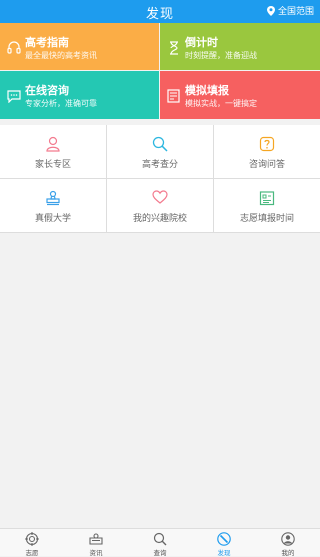 The image size is (320, 557). Describe the element at coordinates (159, 219) in the screenshot. I see `grid-item-label: 我的兴趣院校` at that location.